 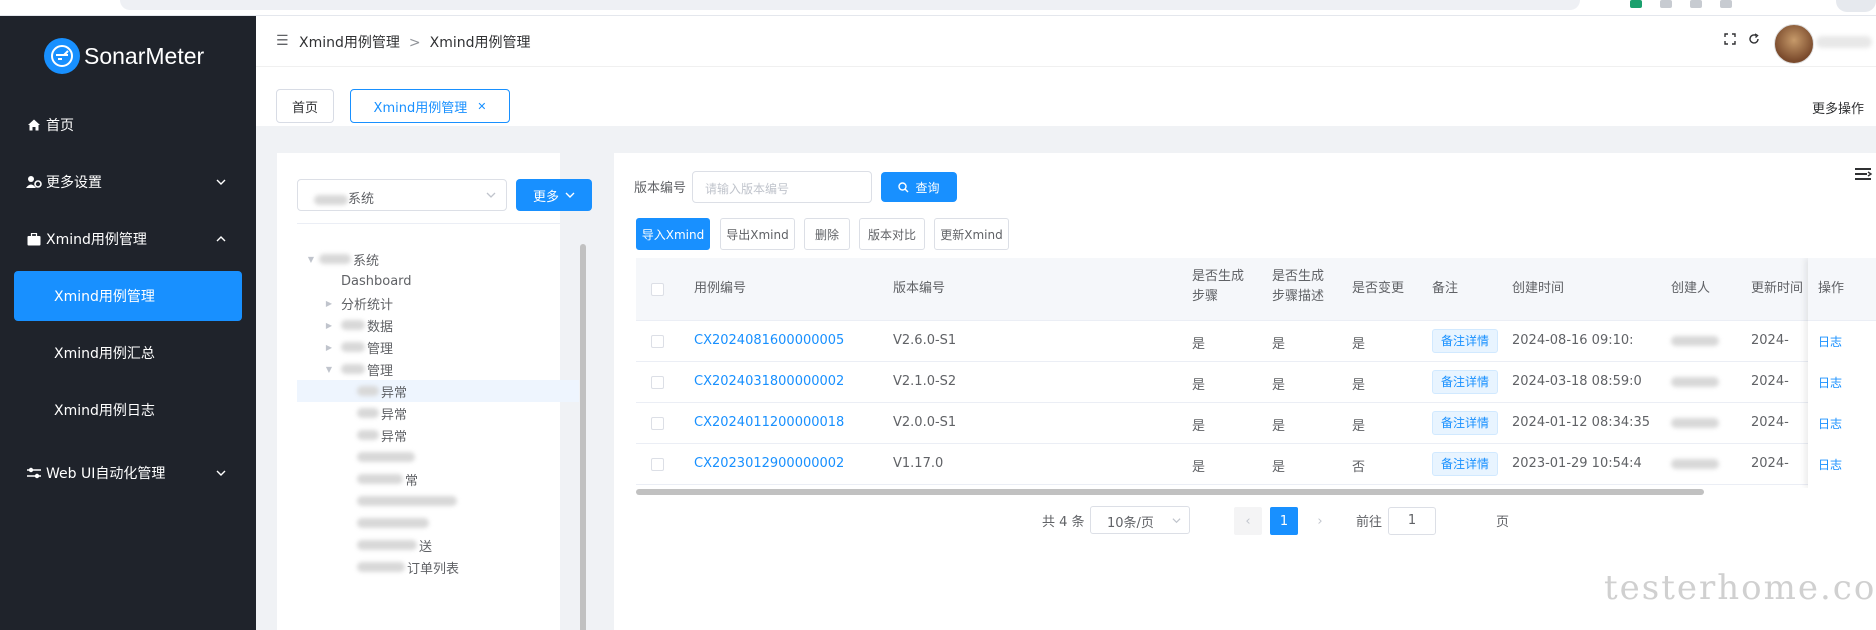 What do you see at coordinates (1066, 96) in the screenshot?
I see `tags-view: 首页 Xmind用例管理 ✕` at bounding box center [1066, 96].